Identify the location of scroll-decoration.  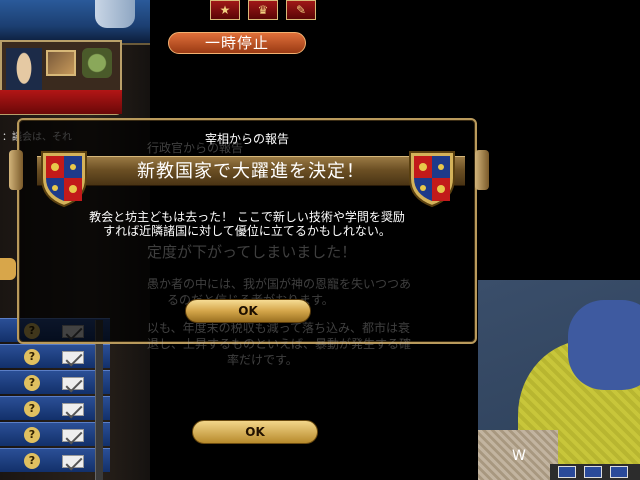
(115, 14).